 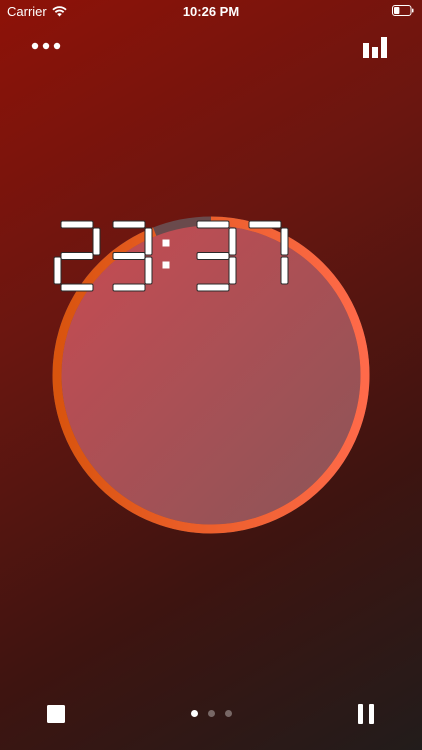 I want to click on status-bar: Carrier 10:26 PM, so click(x=211, y=11).